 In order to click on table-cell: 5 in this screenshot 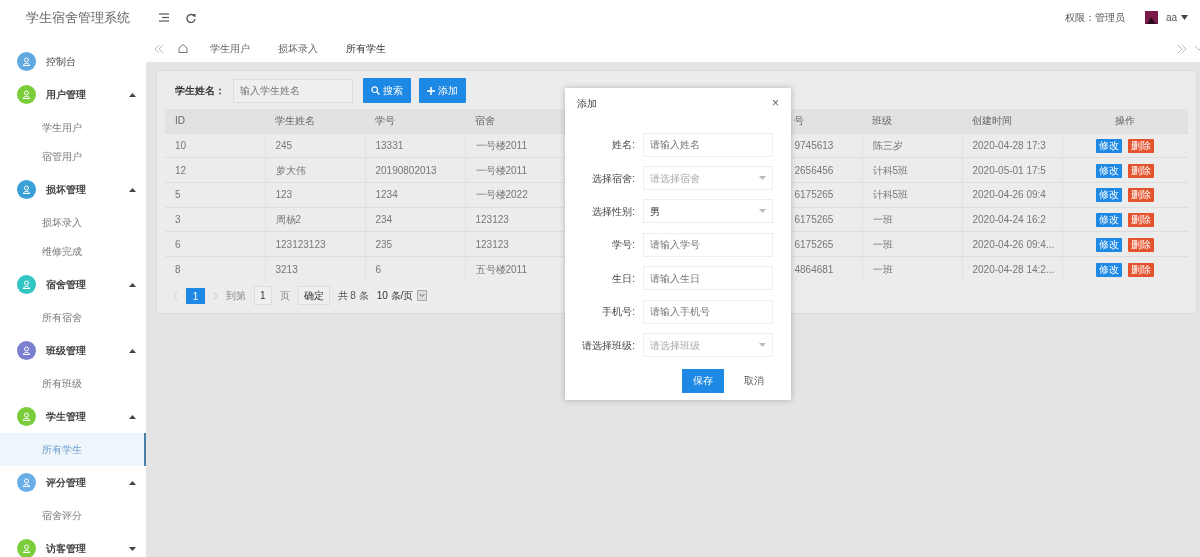, I will do `click(215, 195)`.